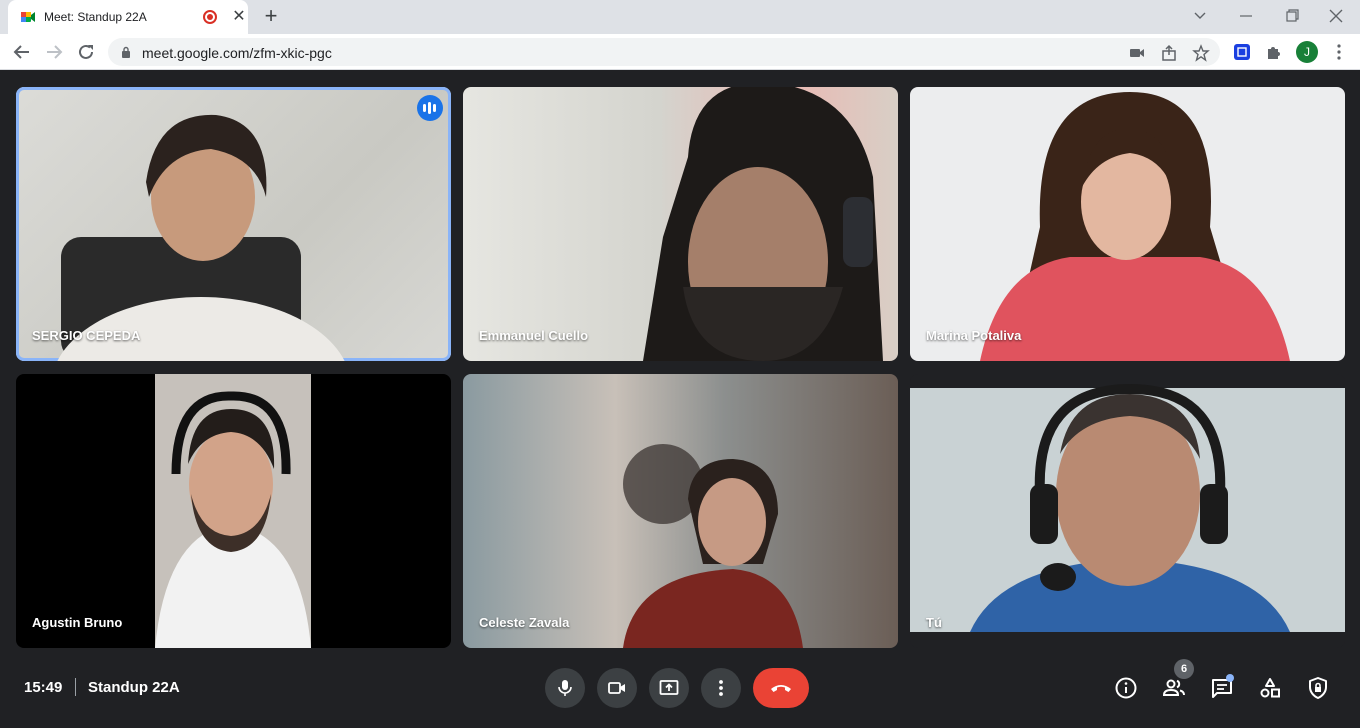 The width and height of the screenshot is (1360, 728). Describe the element at coordinates (1318, 688) in the screenshot. I see `host-controls-icon` at that location.